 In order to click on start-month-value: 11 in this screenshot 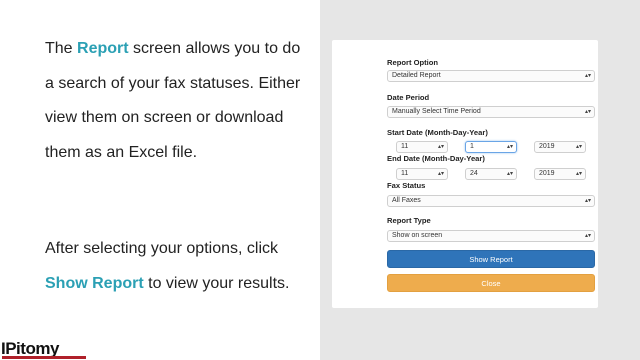, I will do `click(405, 146)`.